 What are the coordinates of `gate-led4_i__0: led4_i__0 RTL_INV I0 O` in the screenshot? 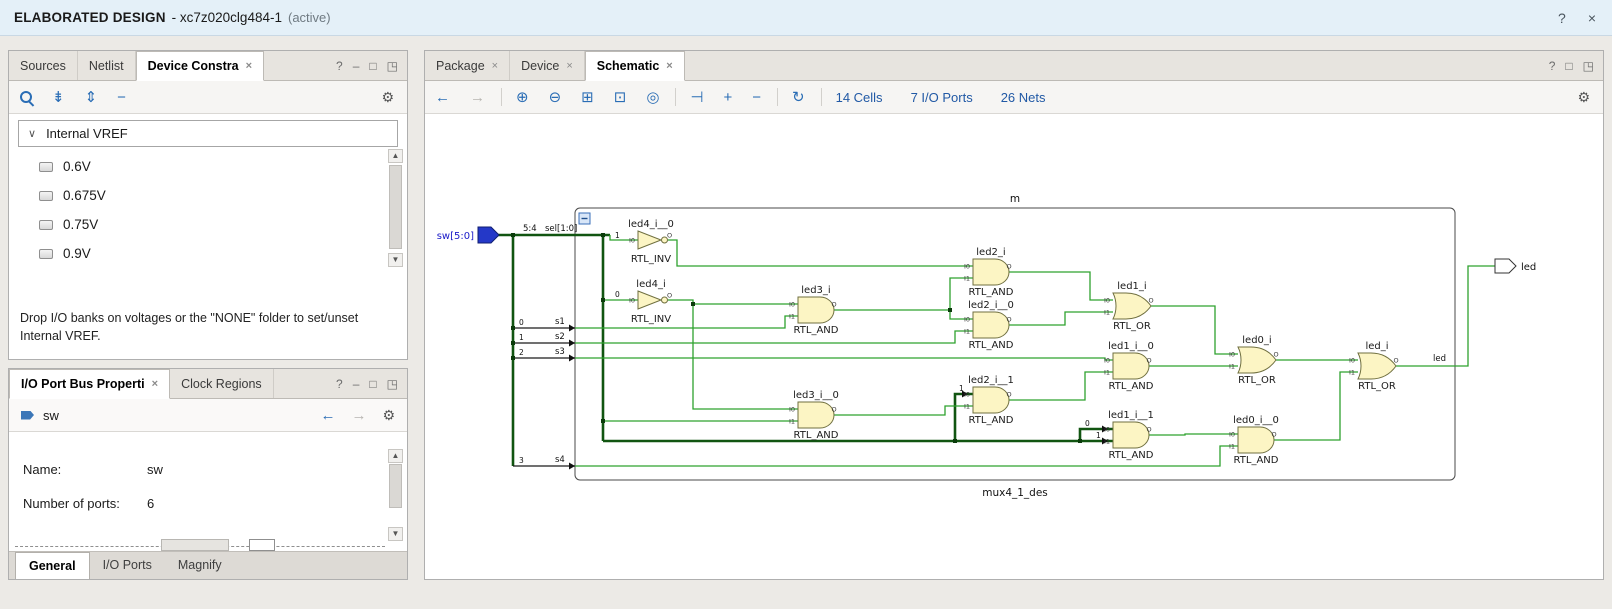 It's located at (651, 242).